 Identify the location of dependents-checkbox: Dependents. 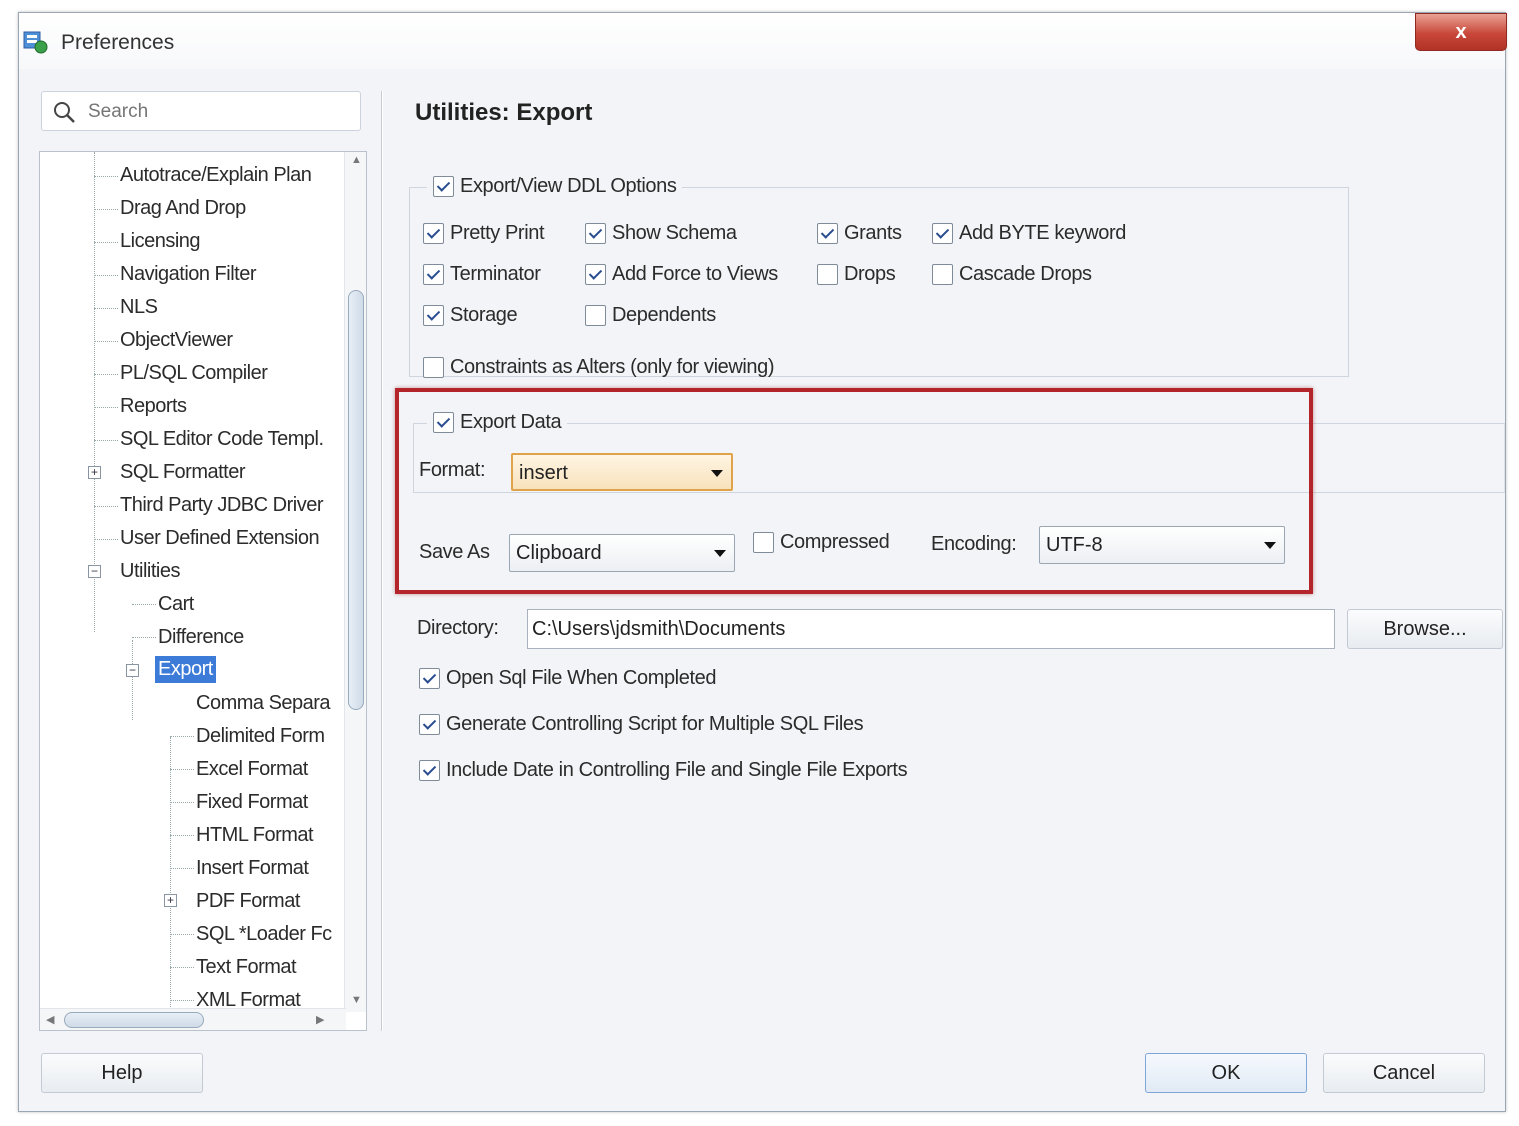
(650, 315).